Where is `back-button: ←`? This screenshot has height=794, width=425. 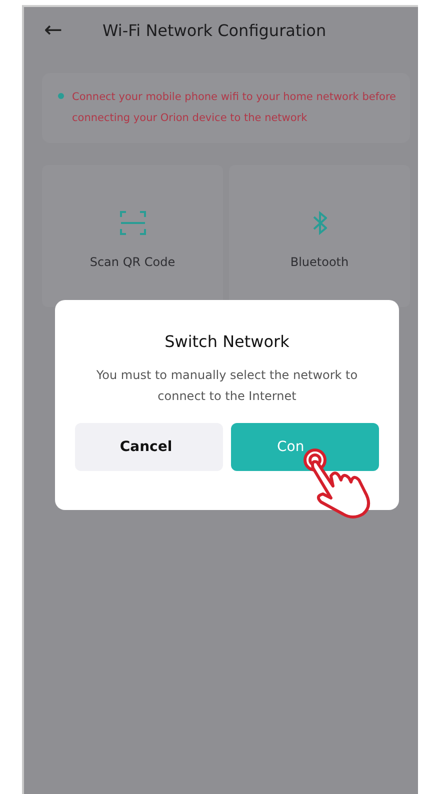 back-button: ← is located at coordinates (53, 30).